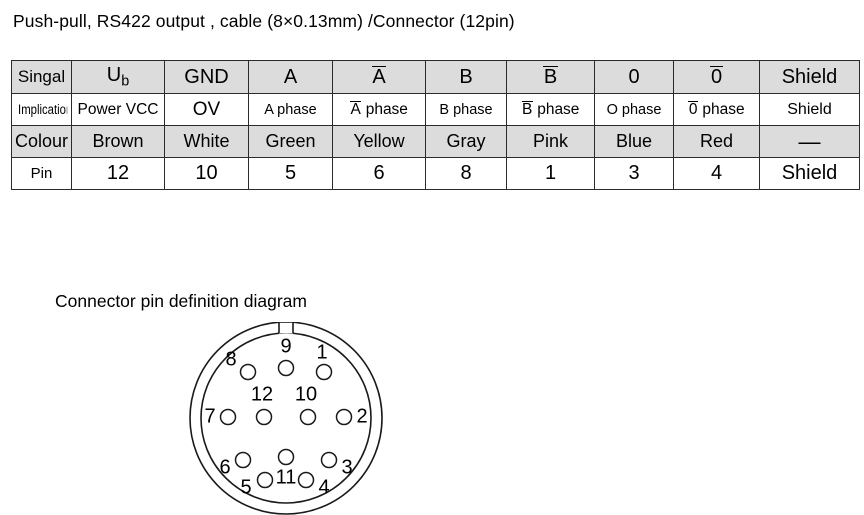 The height and width of the screenshot is (515, 864). What do you see at coordinates (286, 477) in the screenshot?
I see `connector-pin-label-11: 11` at bounding box center [286, 477].